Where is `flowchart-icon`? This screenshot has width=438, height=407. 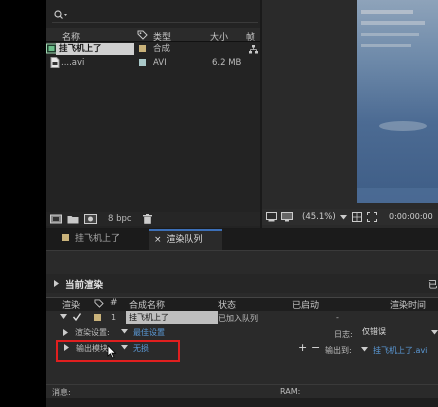 flowchart-icon is located at coordinates (253, 49).